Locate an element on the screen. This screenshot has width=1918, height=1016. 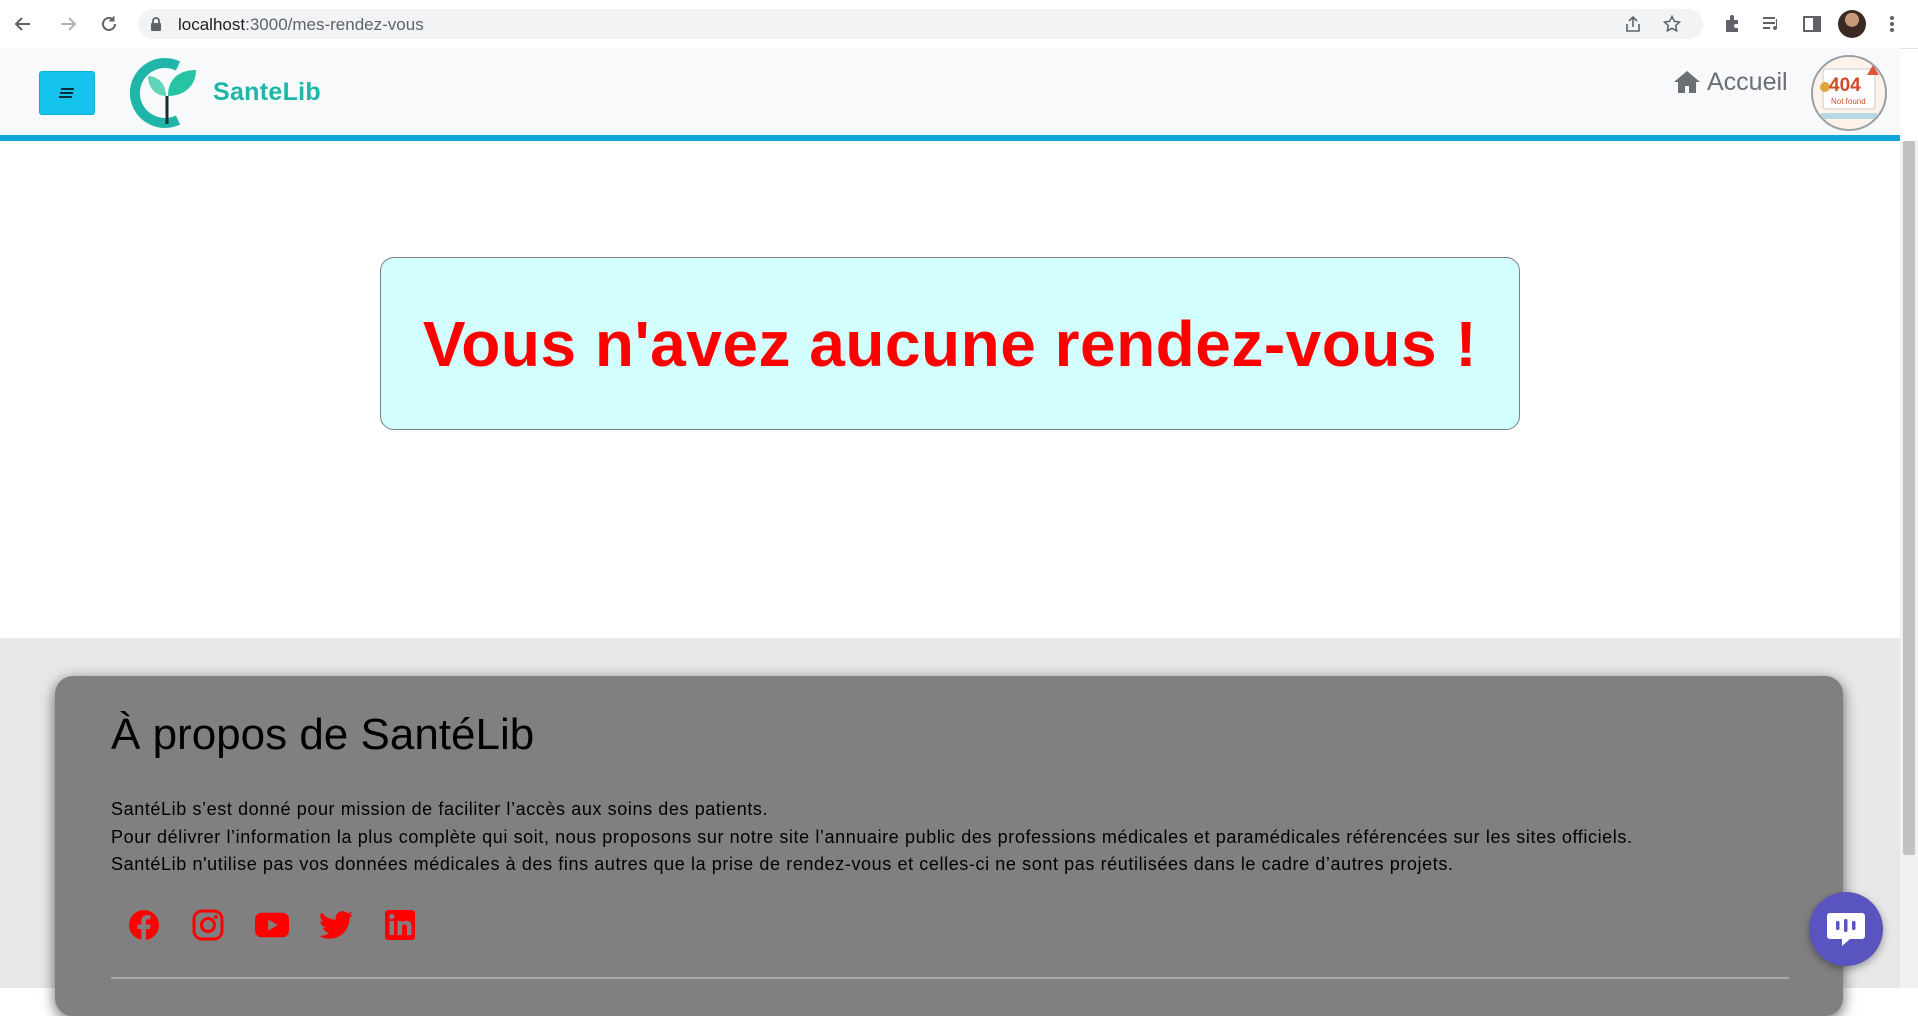
user-avatar: 404 Not found is located at coordinates (1849, 93).